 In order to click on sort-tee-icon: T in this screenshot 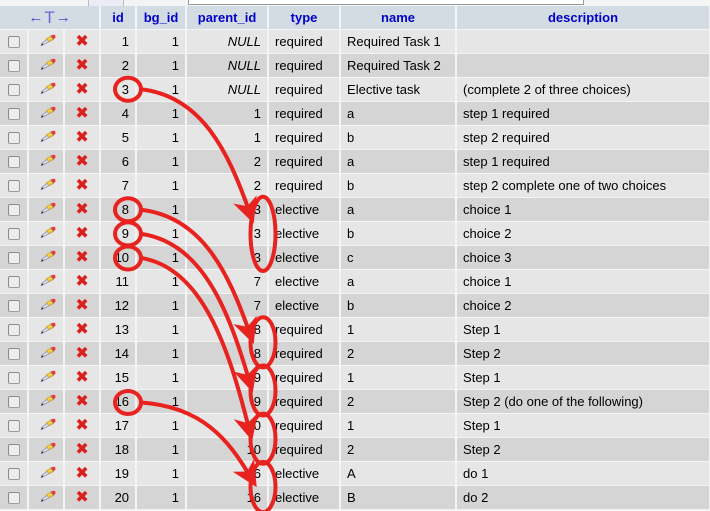, I will do `click(49, 17)`.